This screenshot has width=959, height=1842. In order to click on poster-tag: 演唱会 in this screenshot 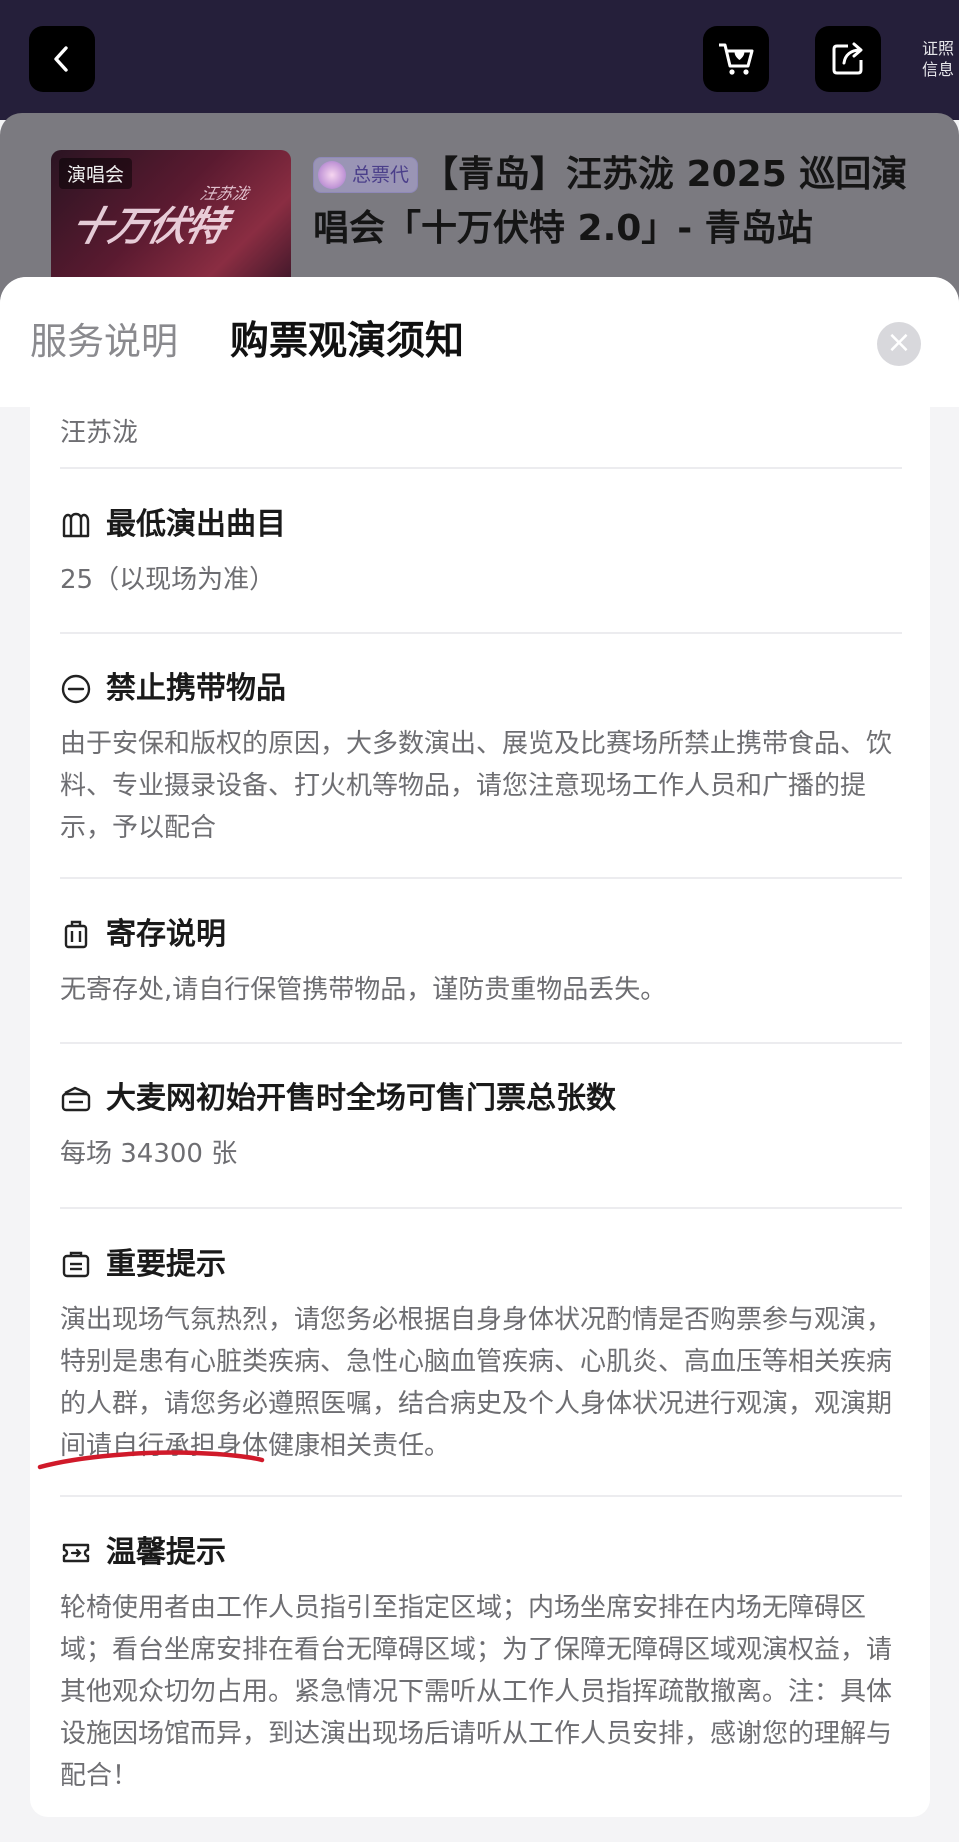, I will do `click(96, 173)`.